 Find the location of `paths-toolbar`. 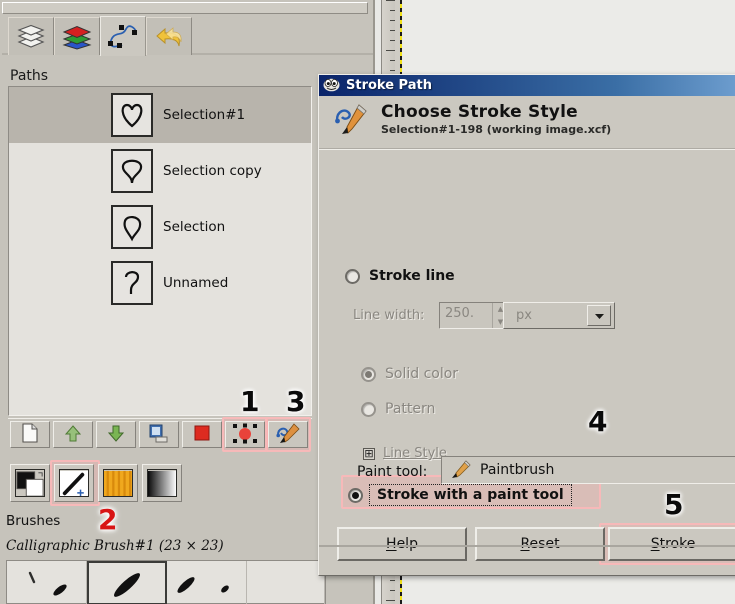

paths-toolbar is located at coordinates (160, 434).